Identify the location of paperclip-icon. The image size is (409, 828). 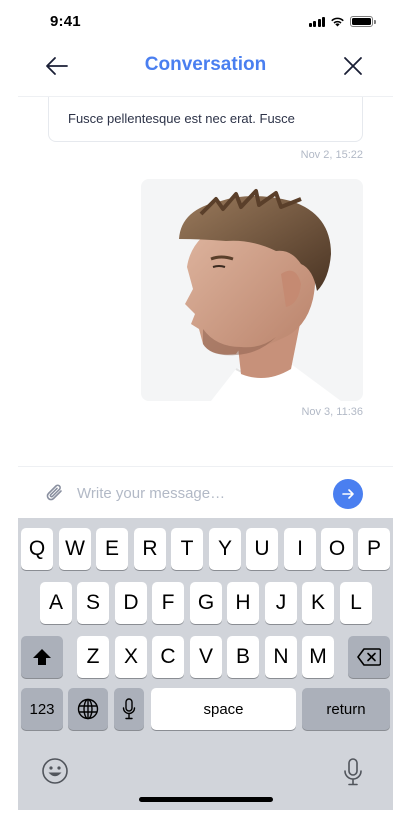
(54, 492).